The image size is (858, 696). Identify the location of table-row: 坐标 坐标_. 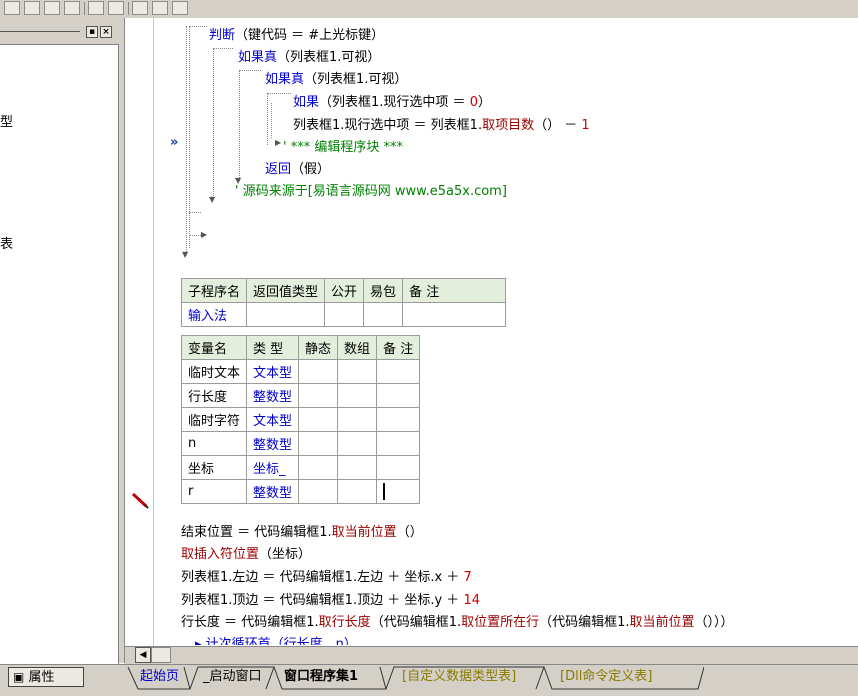
(300, 467).